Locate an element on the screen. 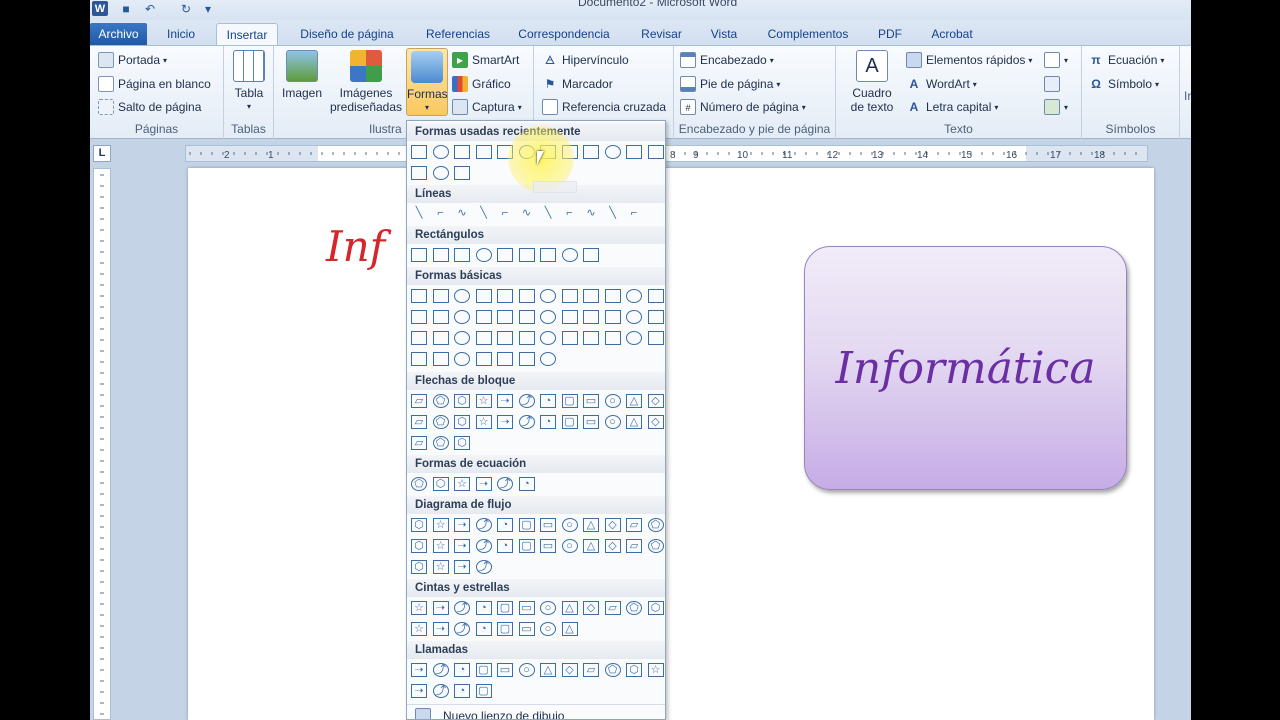 The width and height of the screenshot is (1280, 720). shape-7-7-icon: ▭ is located at coordinates (548, 546).